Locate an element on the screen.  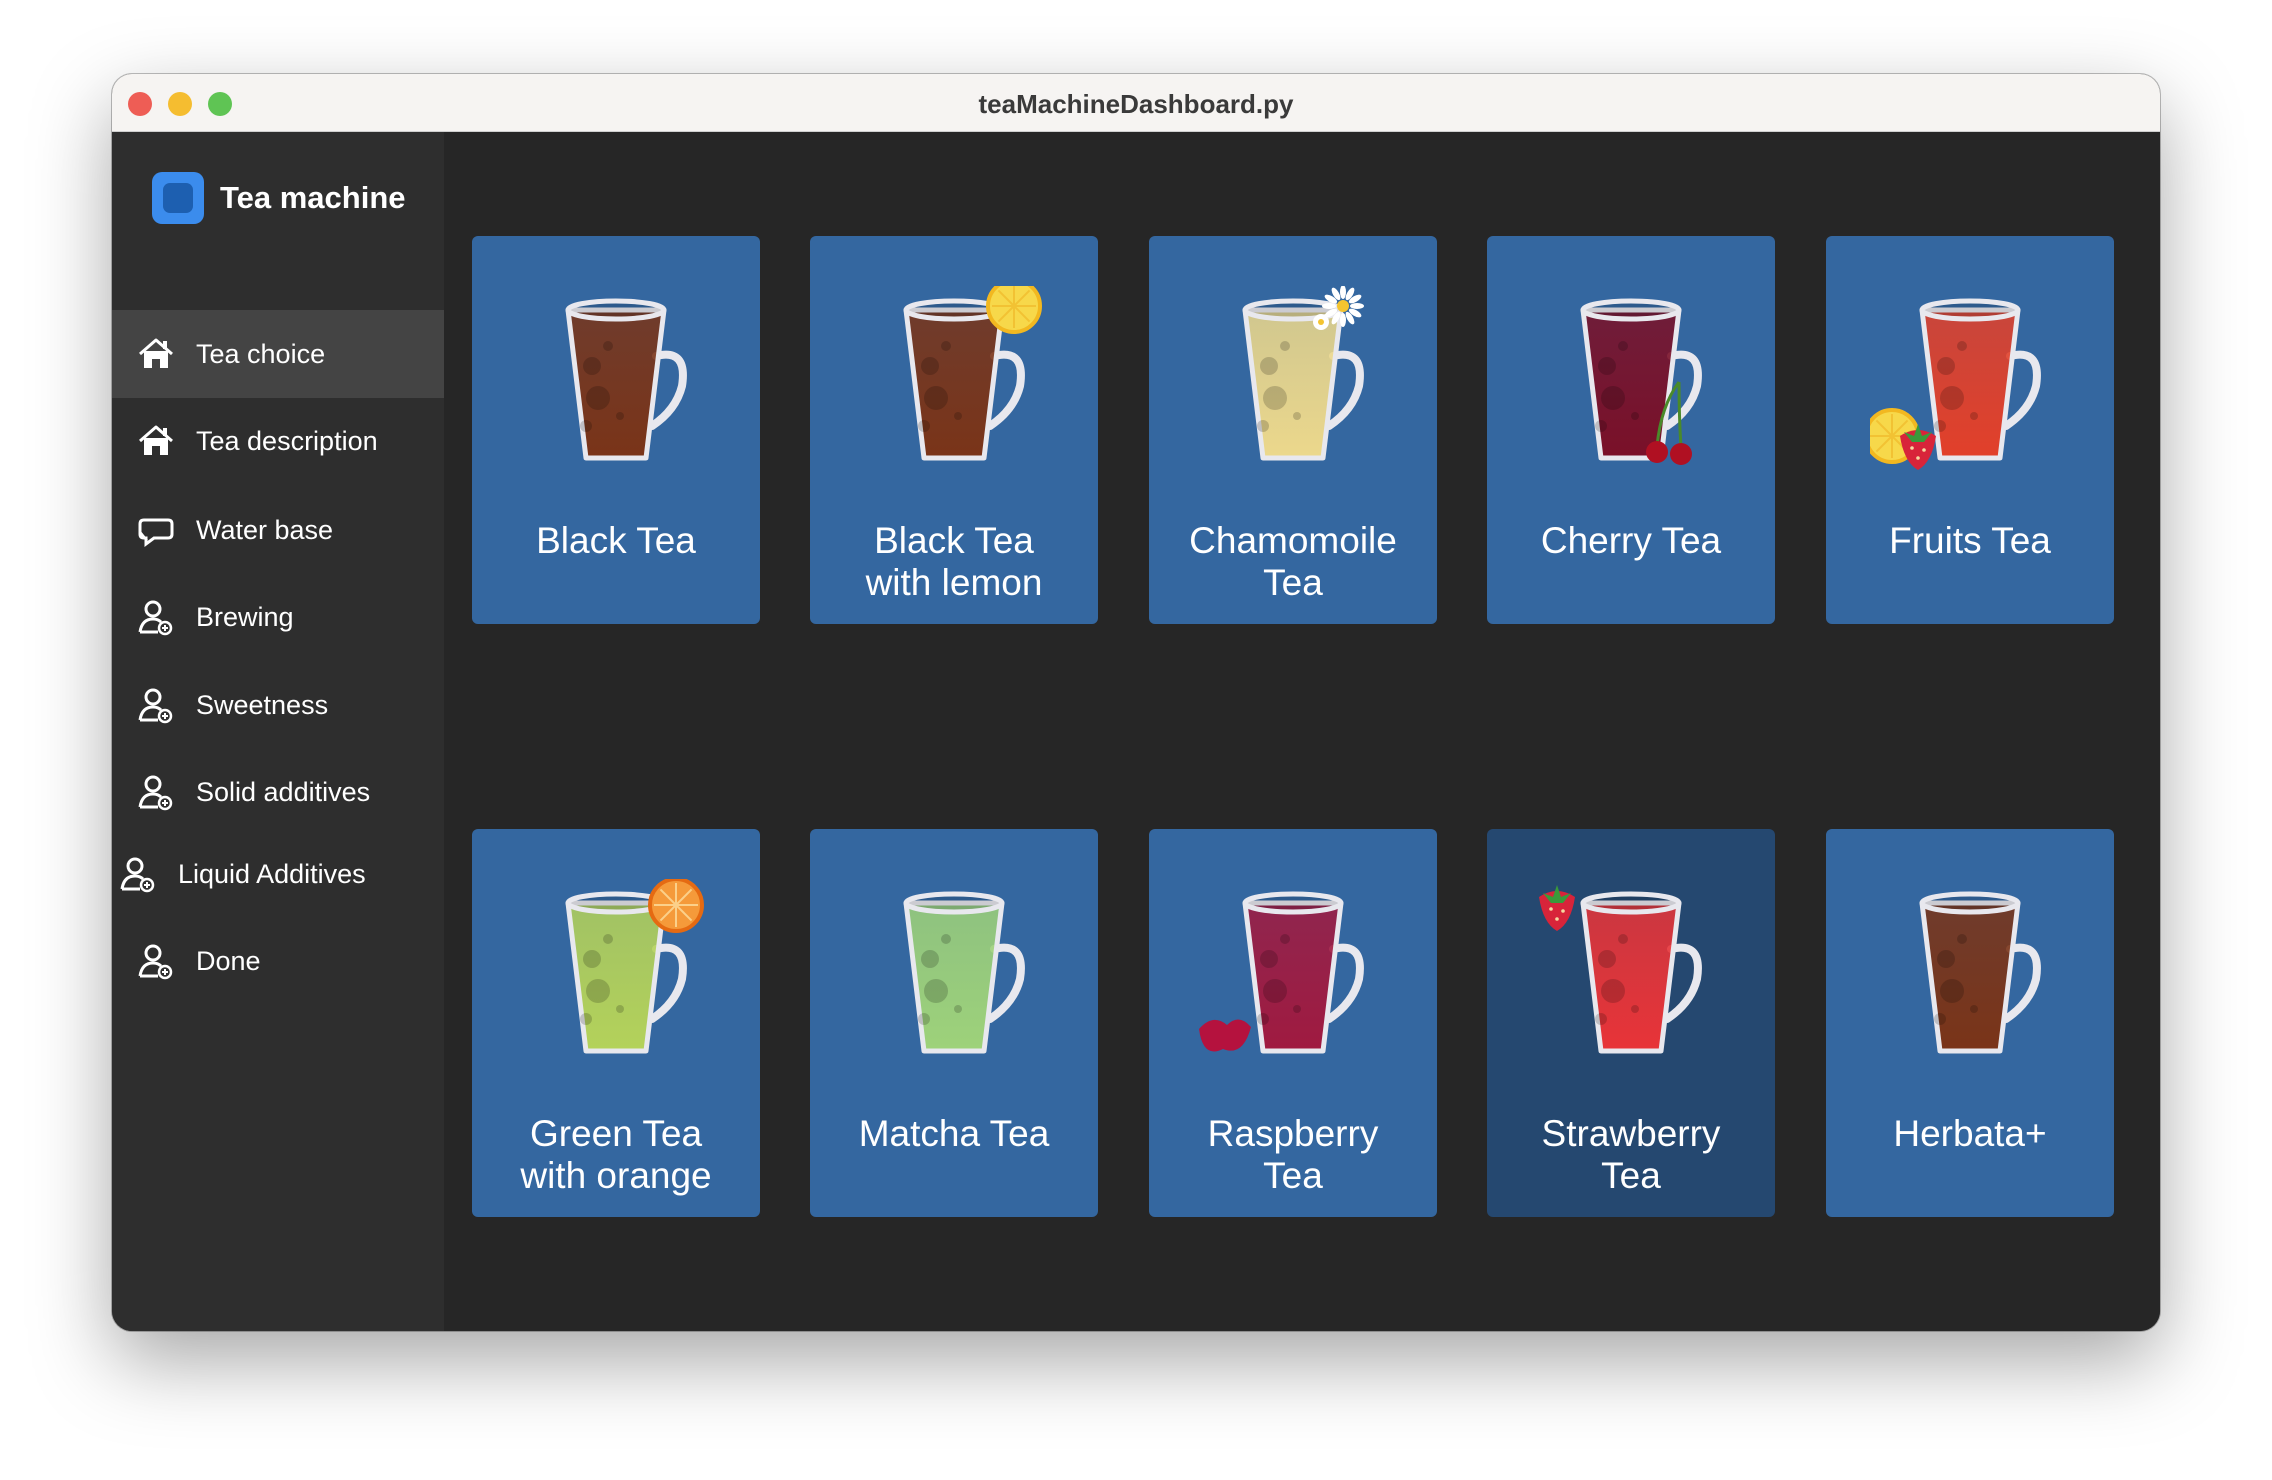
tea-card-black-tea-with-lemon: Black Tea with lemon is located at coordinates (954, 430).